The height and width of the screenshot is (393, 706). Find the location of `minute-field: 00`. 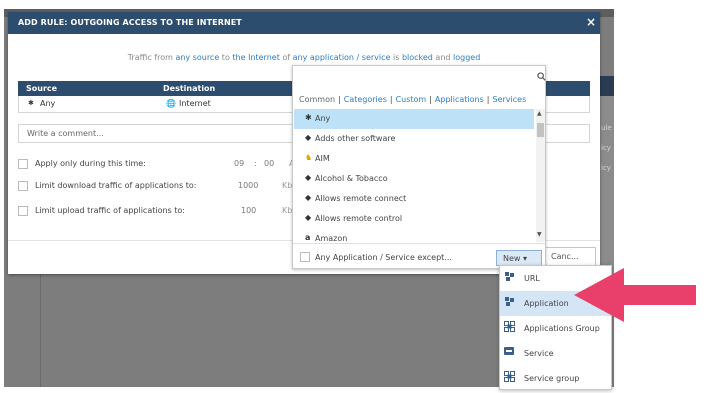

minute-field: 00 is located at coordinates (269, 163).